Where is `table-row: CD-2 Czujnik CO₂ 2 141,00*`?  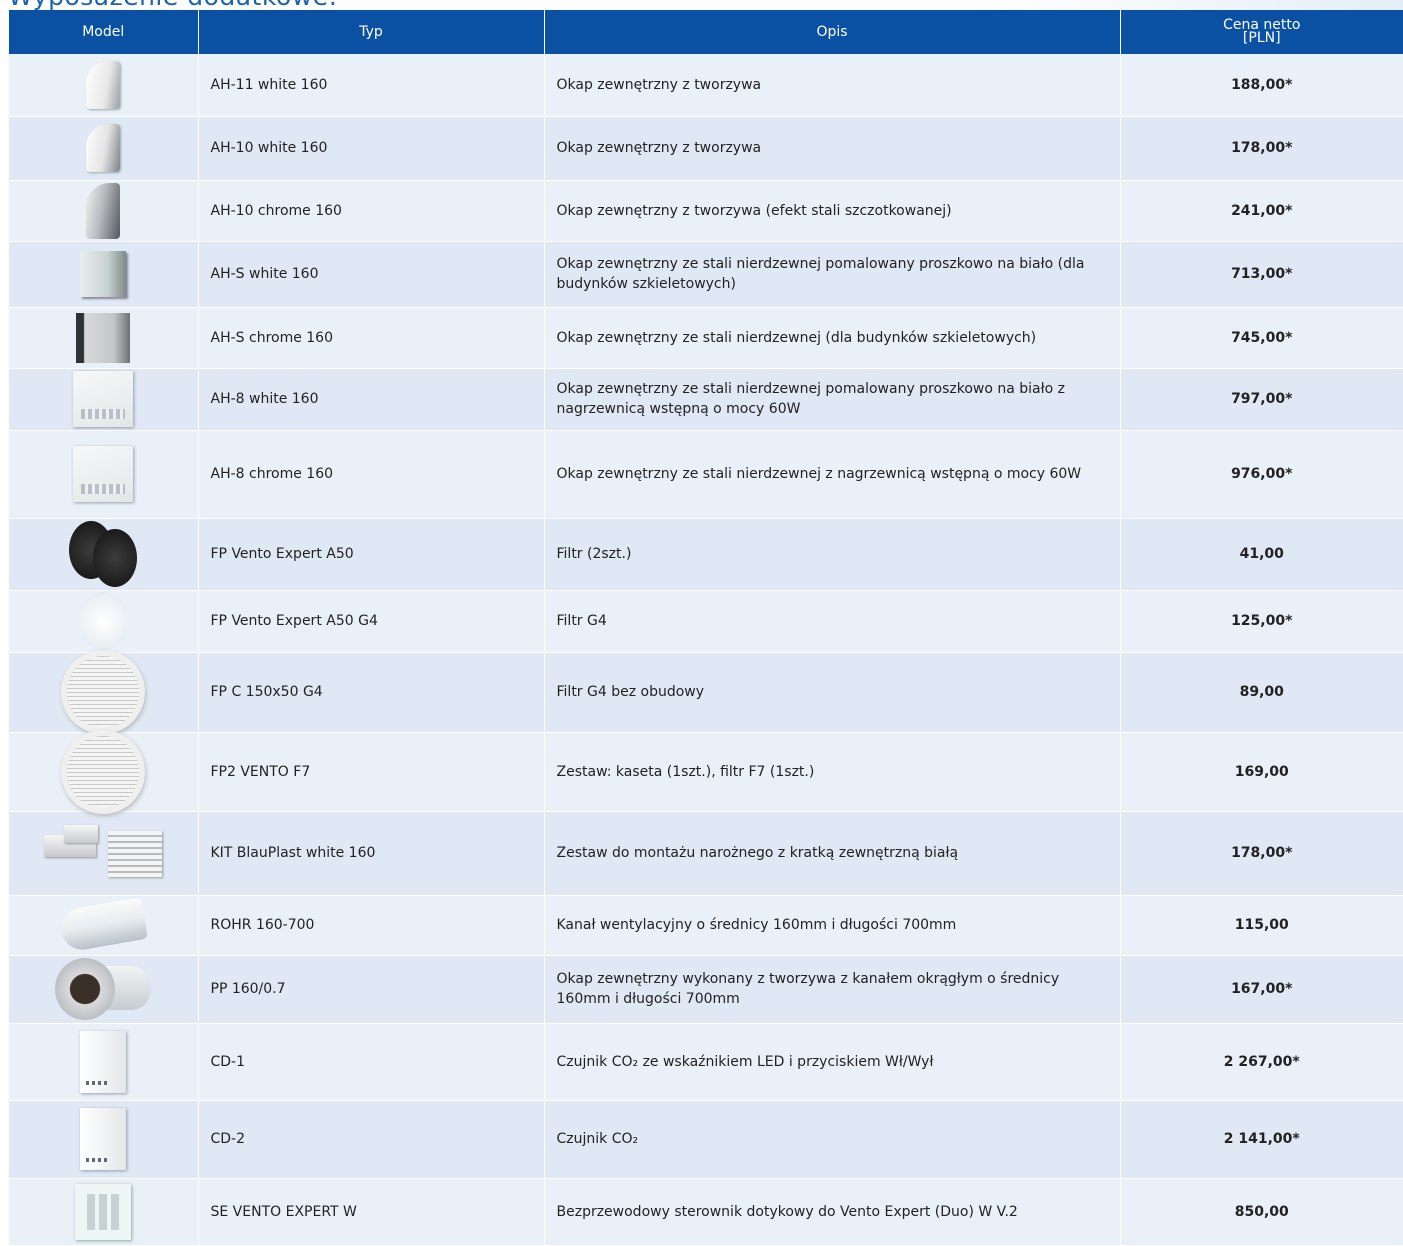 table-row: CD-2 Czujnik CO₂ 2 141,00* is located at coordinates (706, 1139).